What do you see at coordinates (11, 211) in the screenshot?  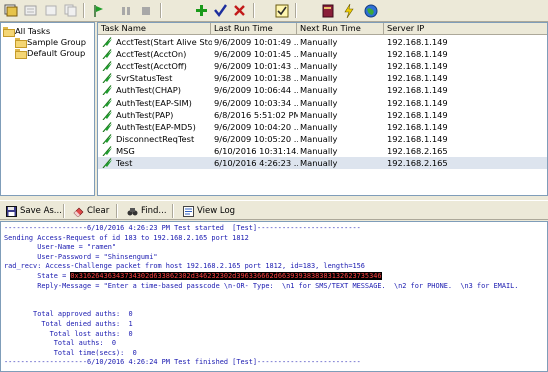 I see `floppy-disk-icon` at bounding box center [11, 211].